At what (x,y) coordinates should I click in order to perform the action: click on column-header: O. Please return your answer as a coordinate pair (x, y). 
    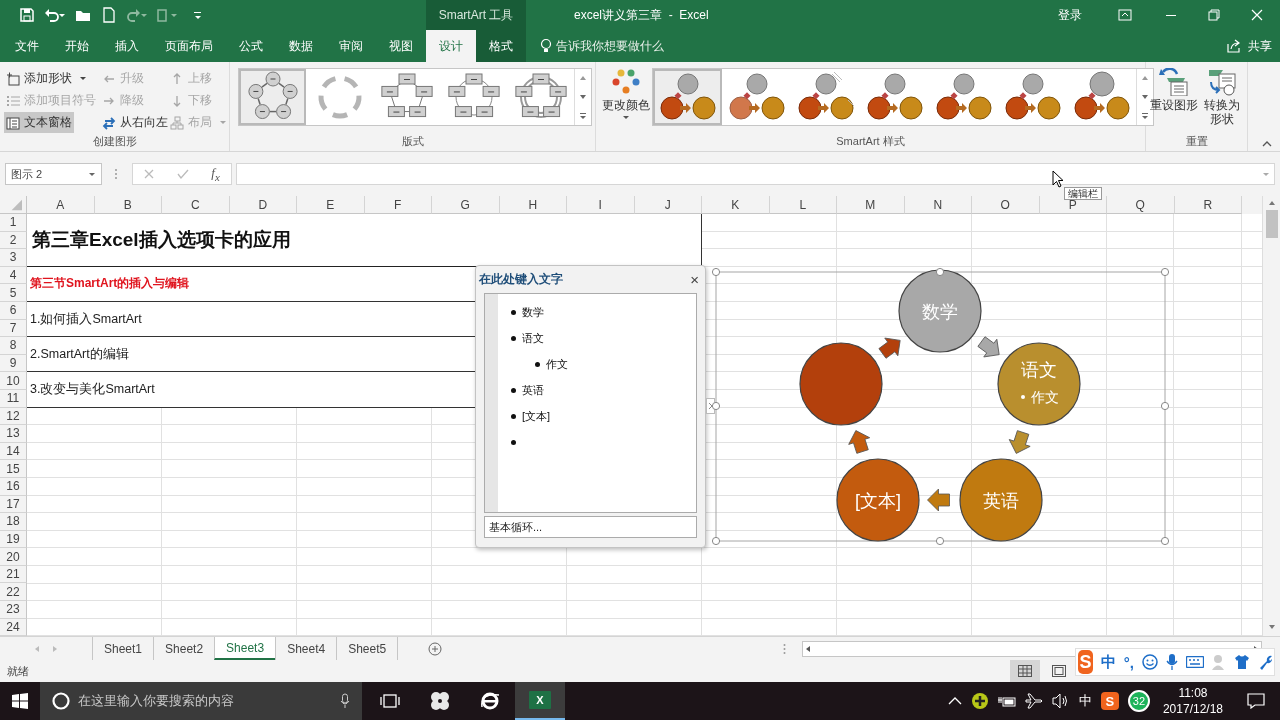
    Looking at the image, I should click on (1006, 205).